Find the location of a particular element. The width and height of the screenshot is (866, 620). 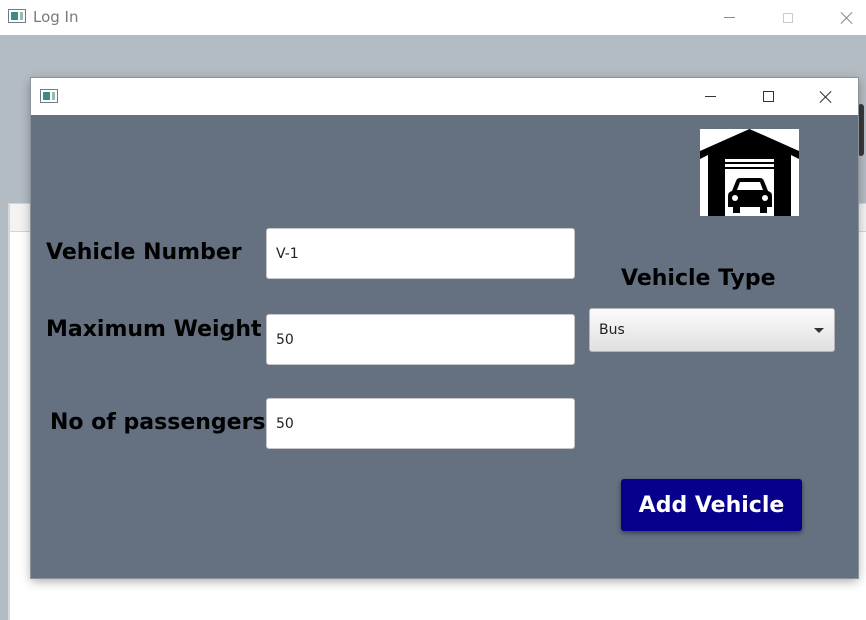

outer-maximize-button is located at coordinates (788, 17).